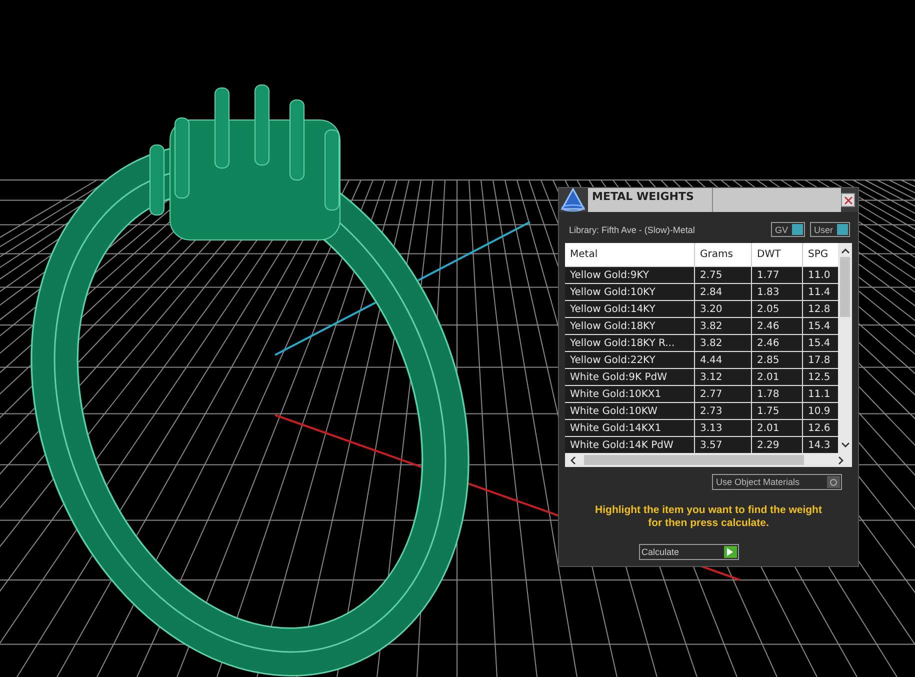 This screenshot has width=915, height=677. Describe the element at coordinates (650, 200) in the screenshot. I see `window-title: METAL WEIGHTS` at that location.